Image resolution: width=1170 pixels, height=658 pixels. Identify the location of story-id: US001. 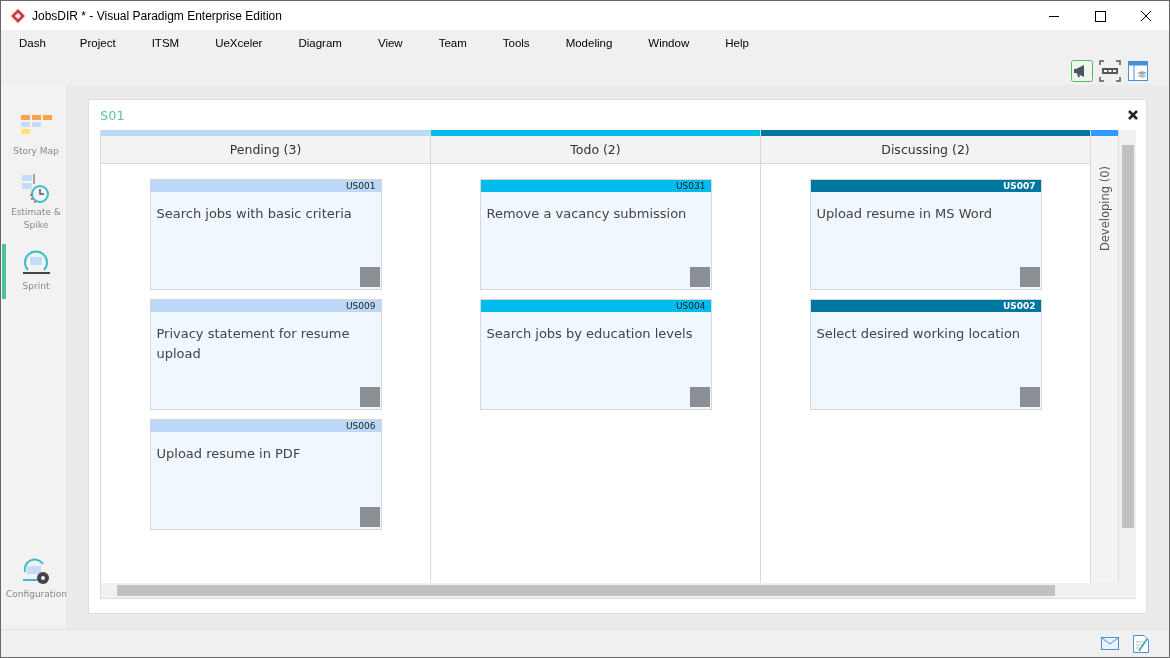
(361, 186).